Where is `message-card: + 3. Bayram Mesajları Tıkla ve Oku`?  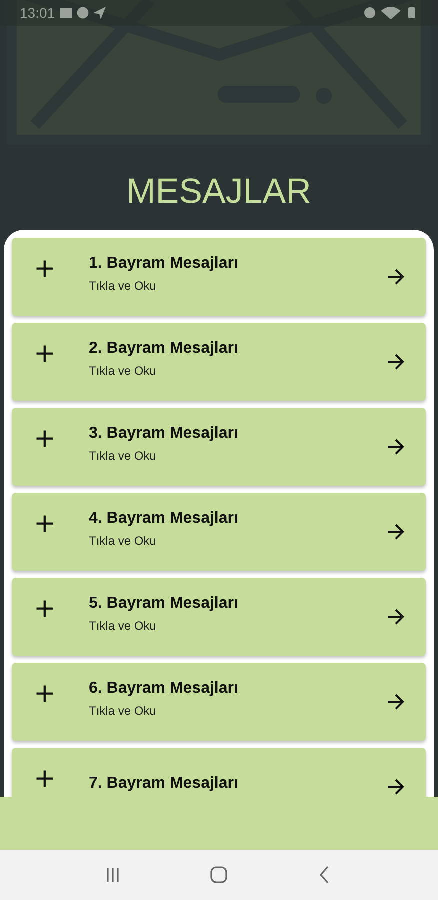
message-card: + 3. Bayram Mesajları Tıkla ve Oku is located at coordinates (219, 447).